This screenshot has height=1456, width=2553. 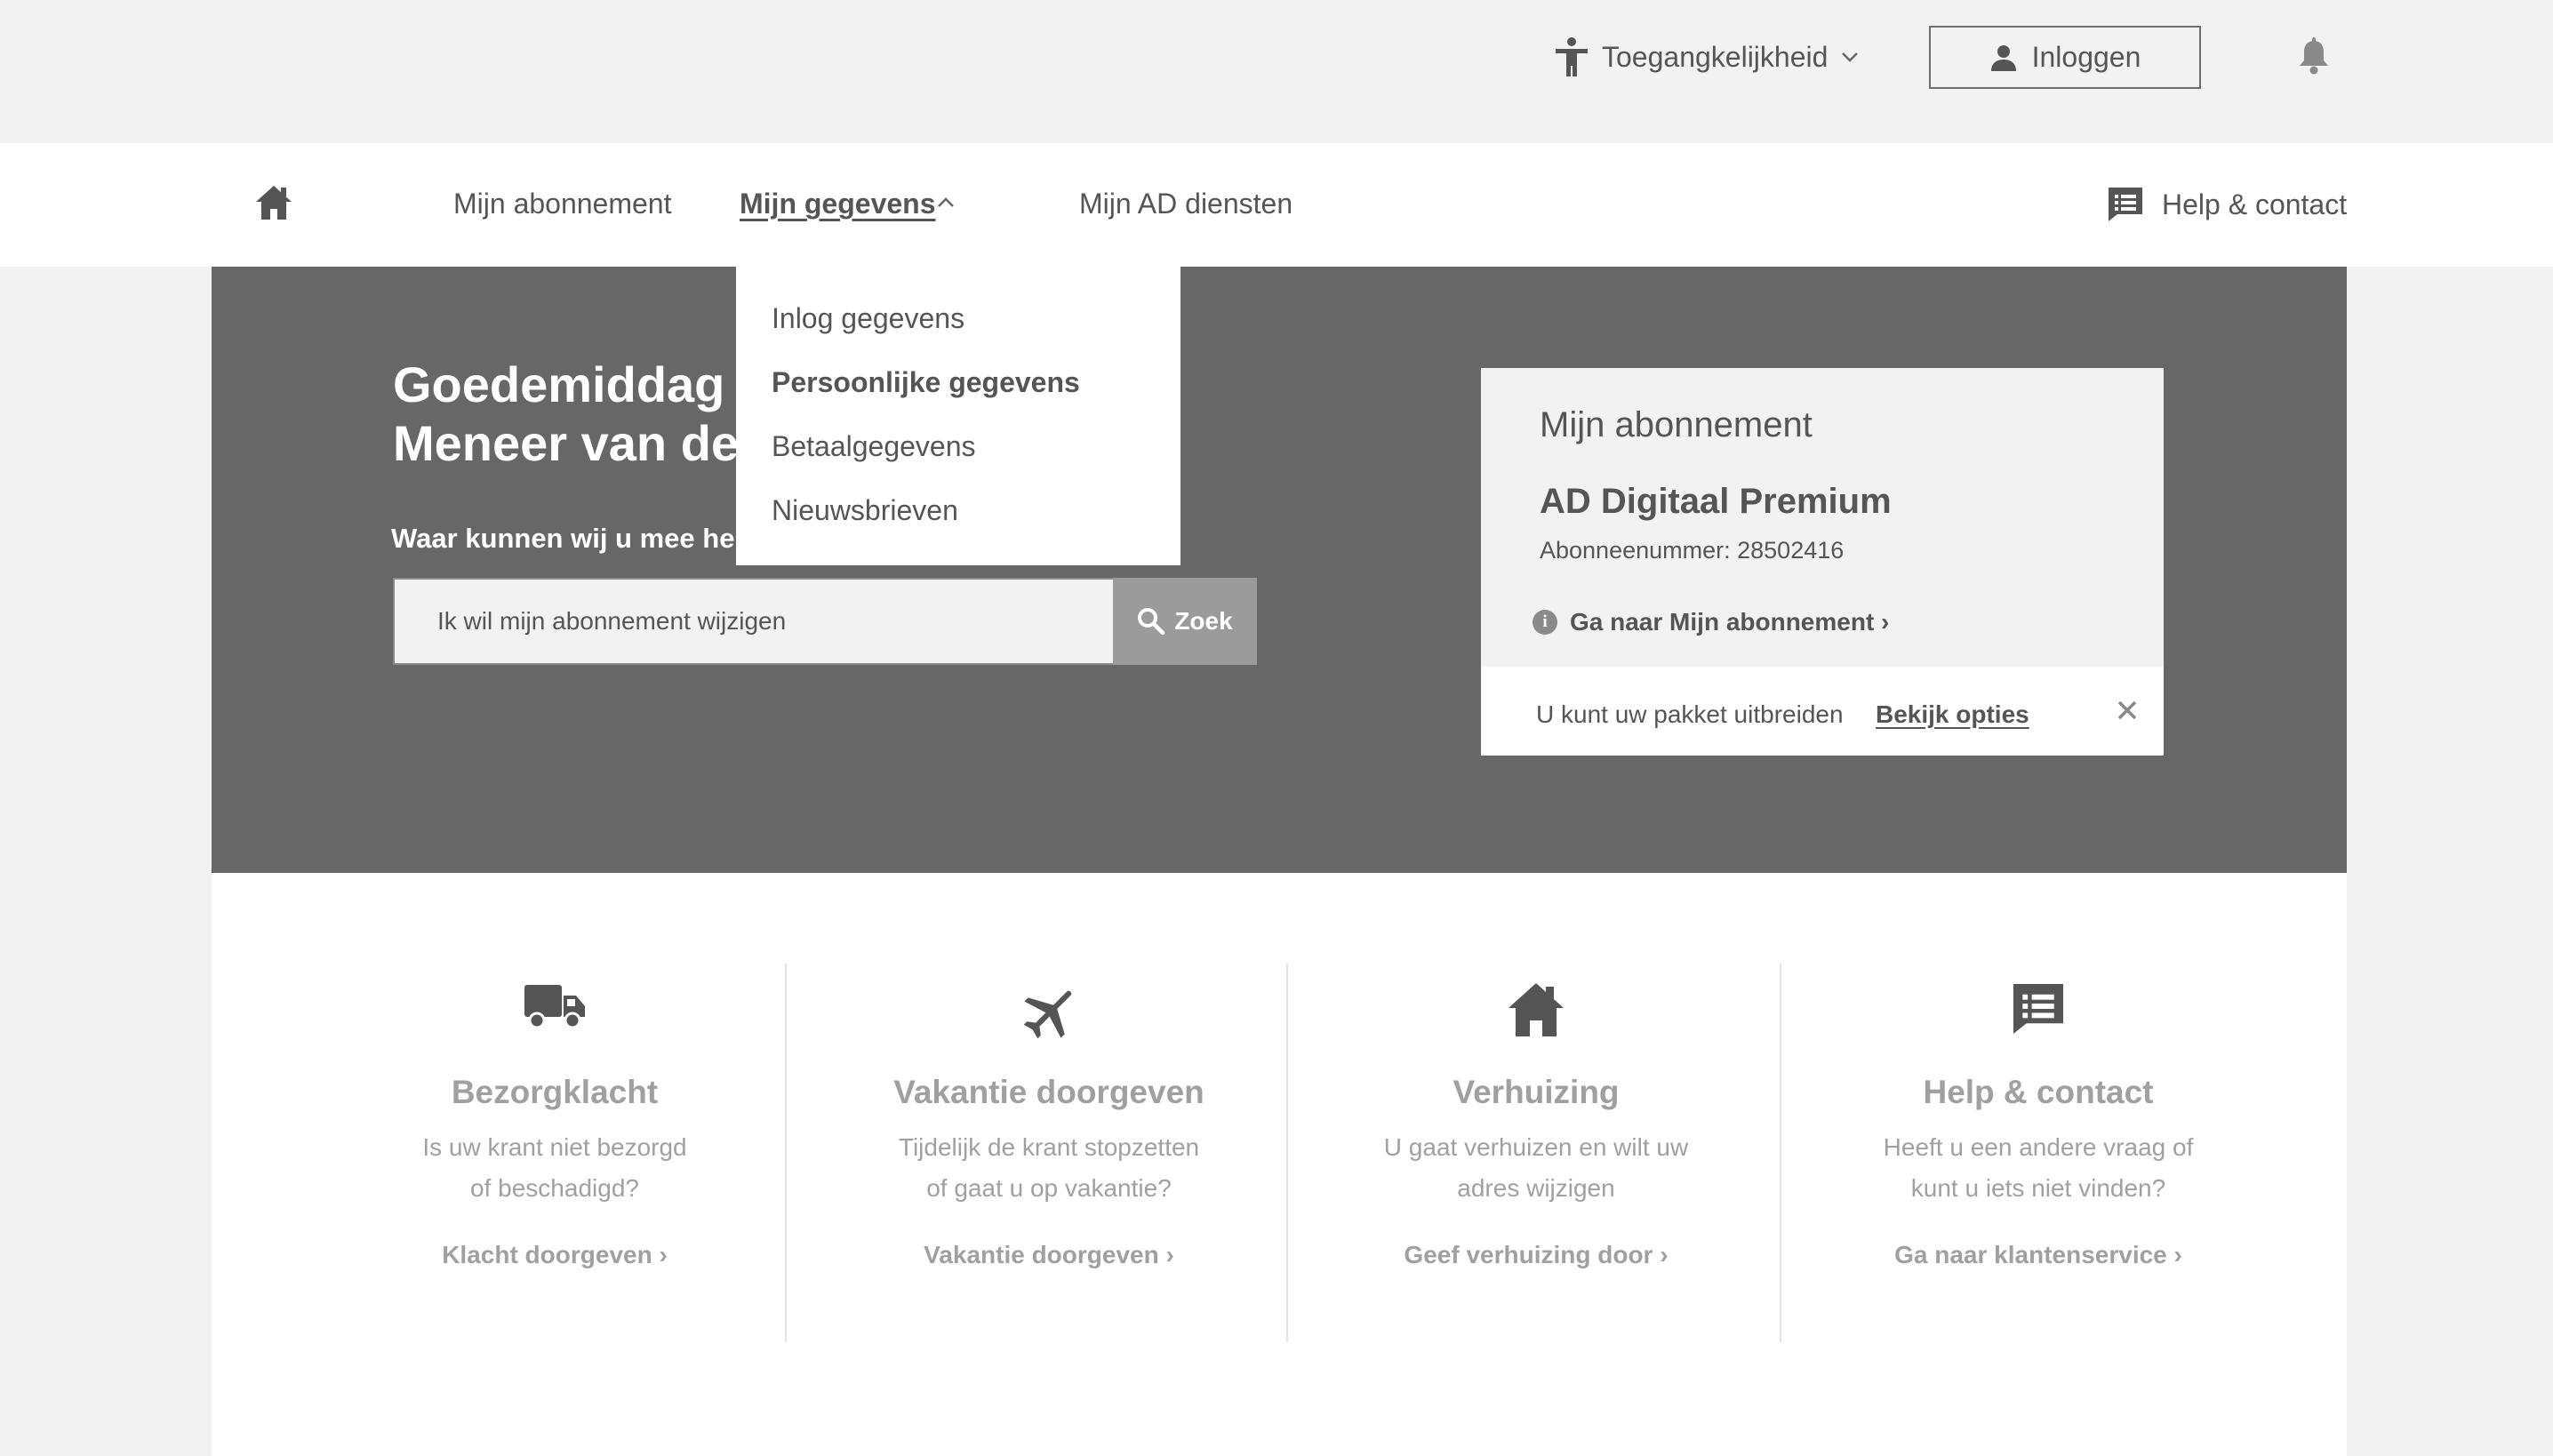 What do you see at coordinates (1692, 550) in the screenshot?
I see `subscription-number: Abonneenummer: 28502416` at bounding box center [1692, 550].